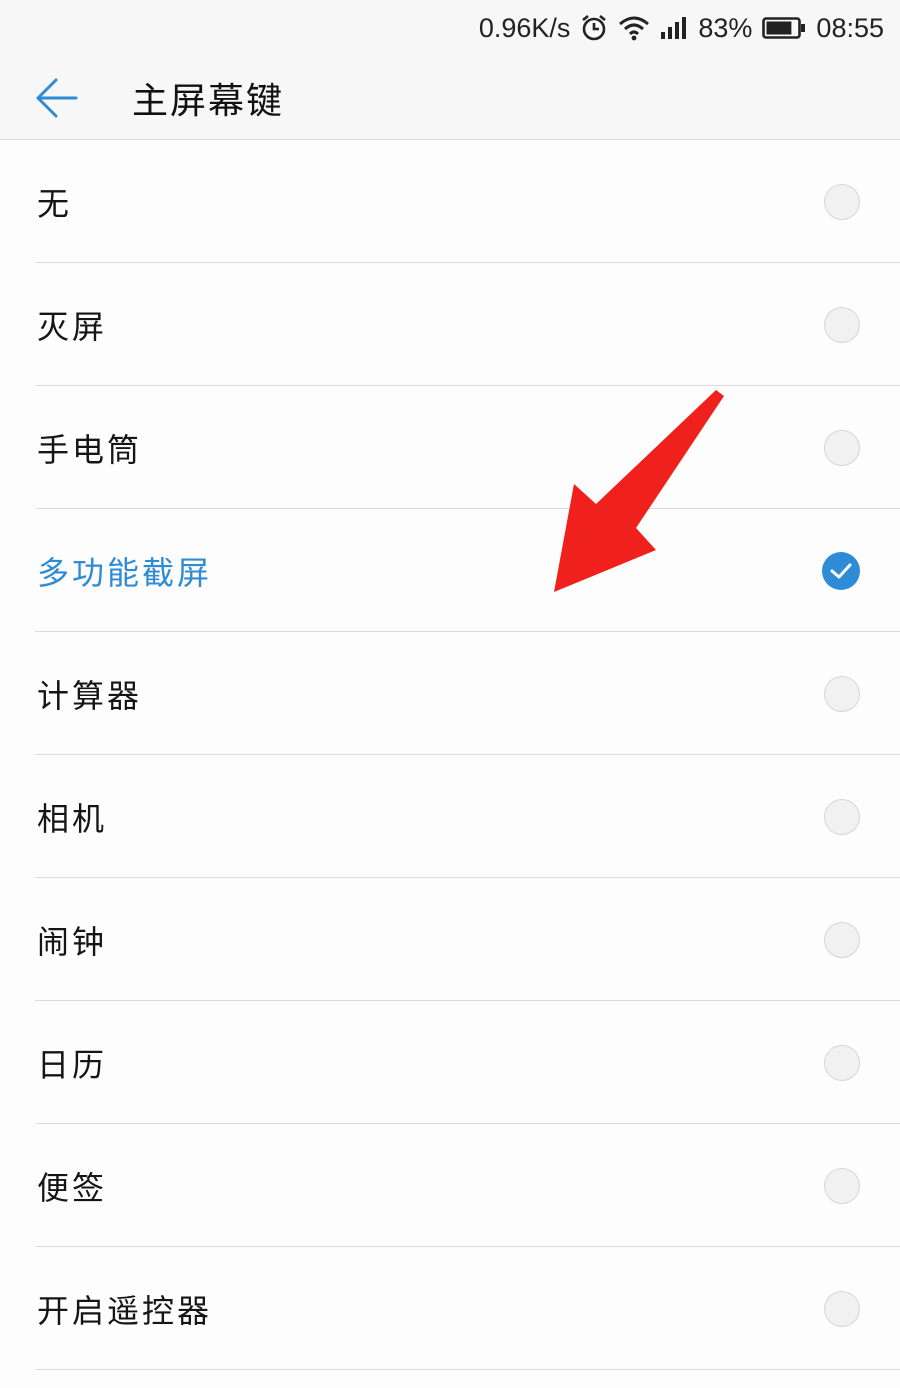  What do you see at coordinates (450, 693) in the screenshot?
I see `option-item: 计算器` at bounding box center [450, 693].